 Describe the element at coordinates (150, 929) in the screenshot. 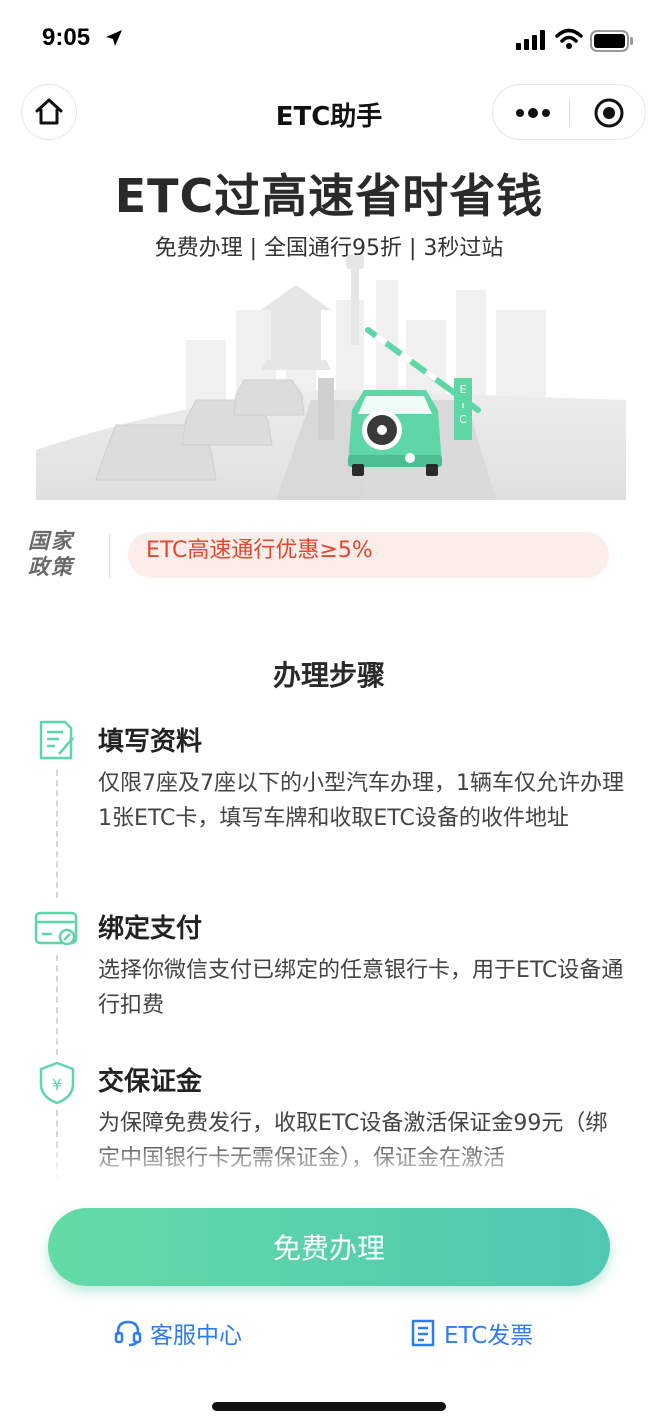

I see `step-title: 绑定支付` at that location.